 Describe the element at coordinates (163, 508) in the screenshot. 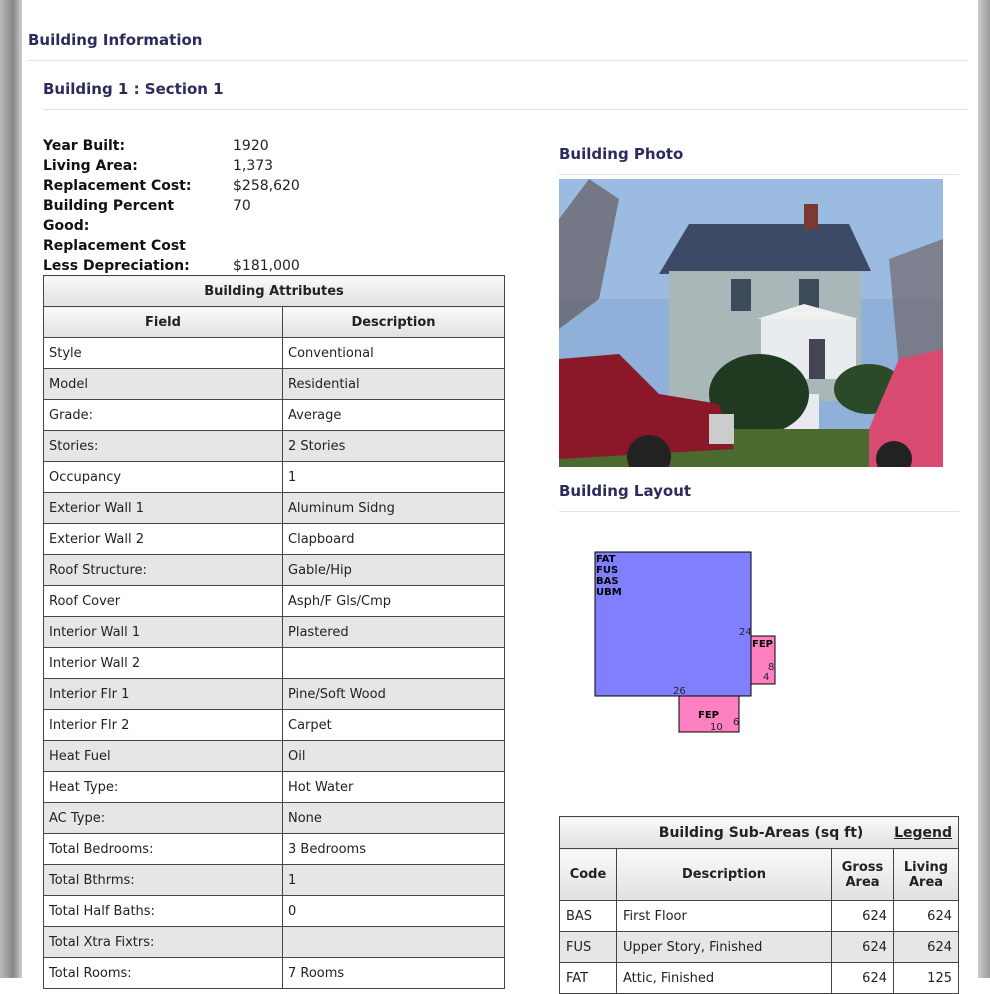

I see `field-cell: Exterior Wall 1` at that location.